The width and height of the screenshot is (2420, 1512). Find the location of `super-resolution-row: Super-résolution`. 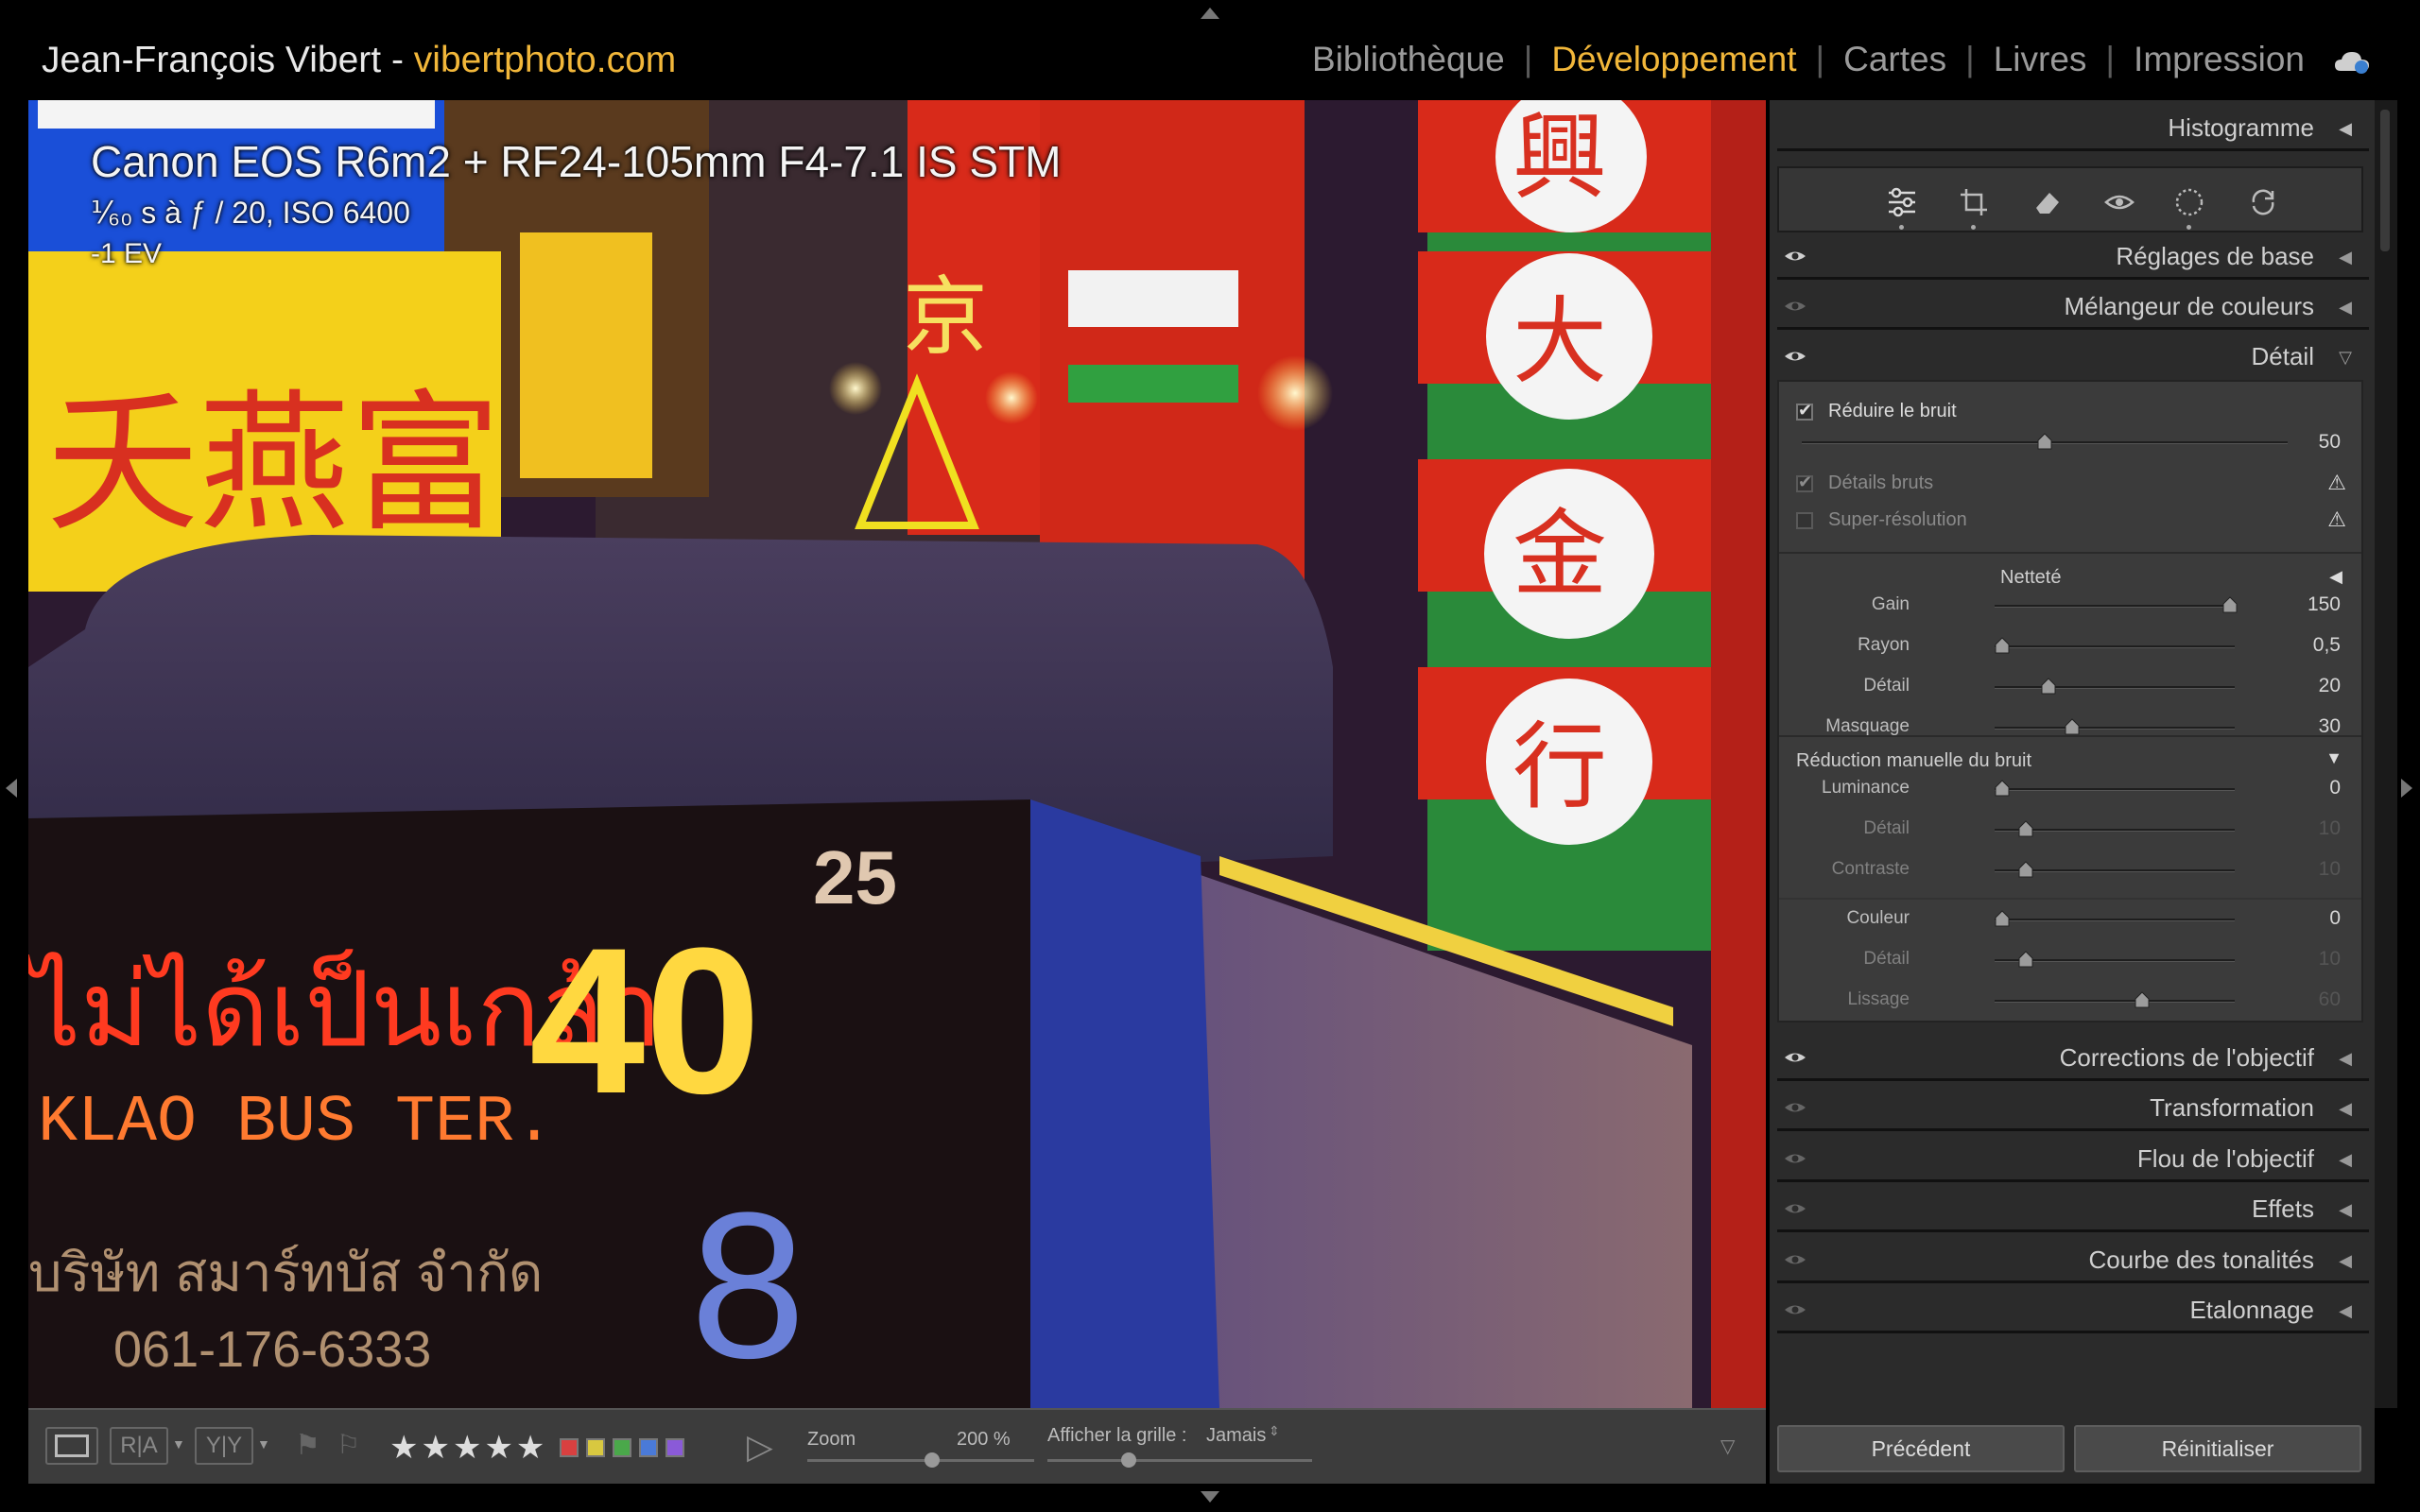

super-resolution-row: Super-résolution is located at coordinates (1881, 520).